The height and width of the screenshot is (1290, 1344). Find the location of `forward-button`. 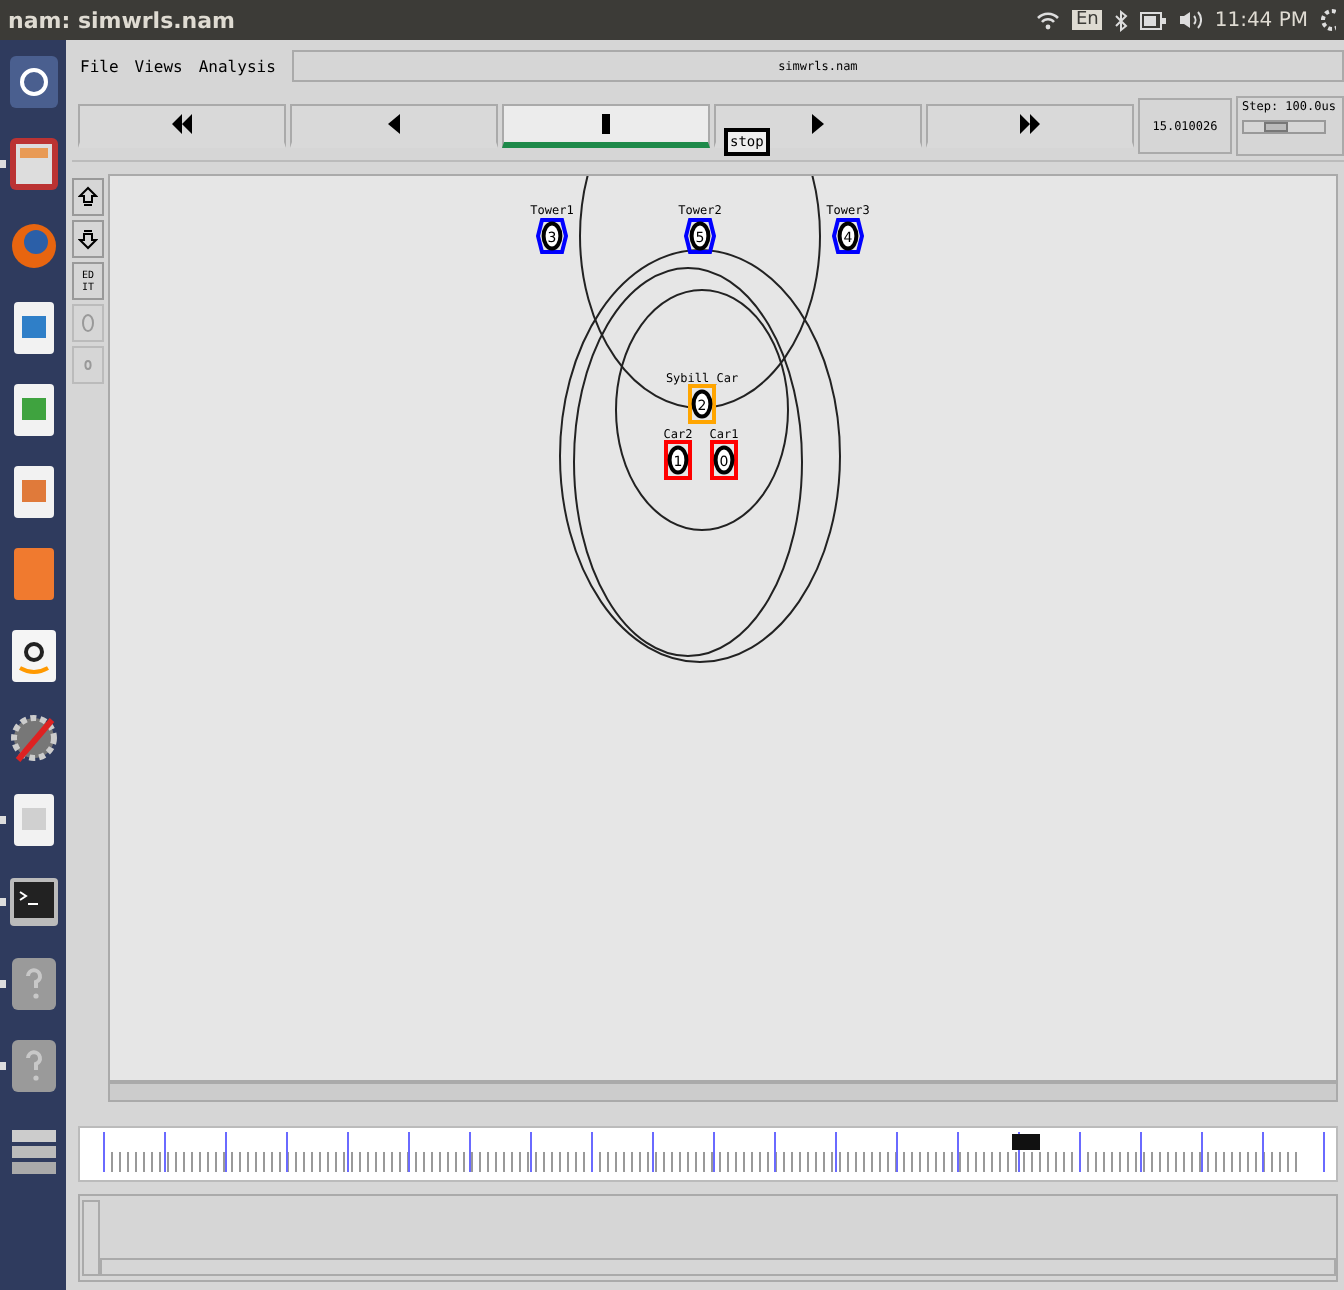

forward-button is located at coordinates (1030, 126).